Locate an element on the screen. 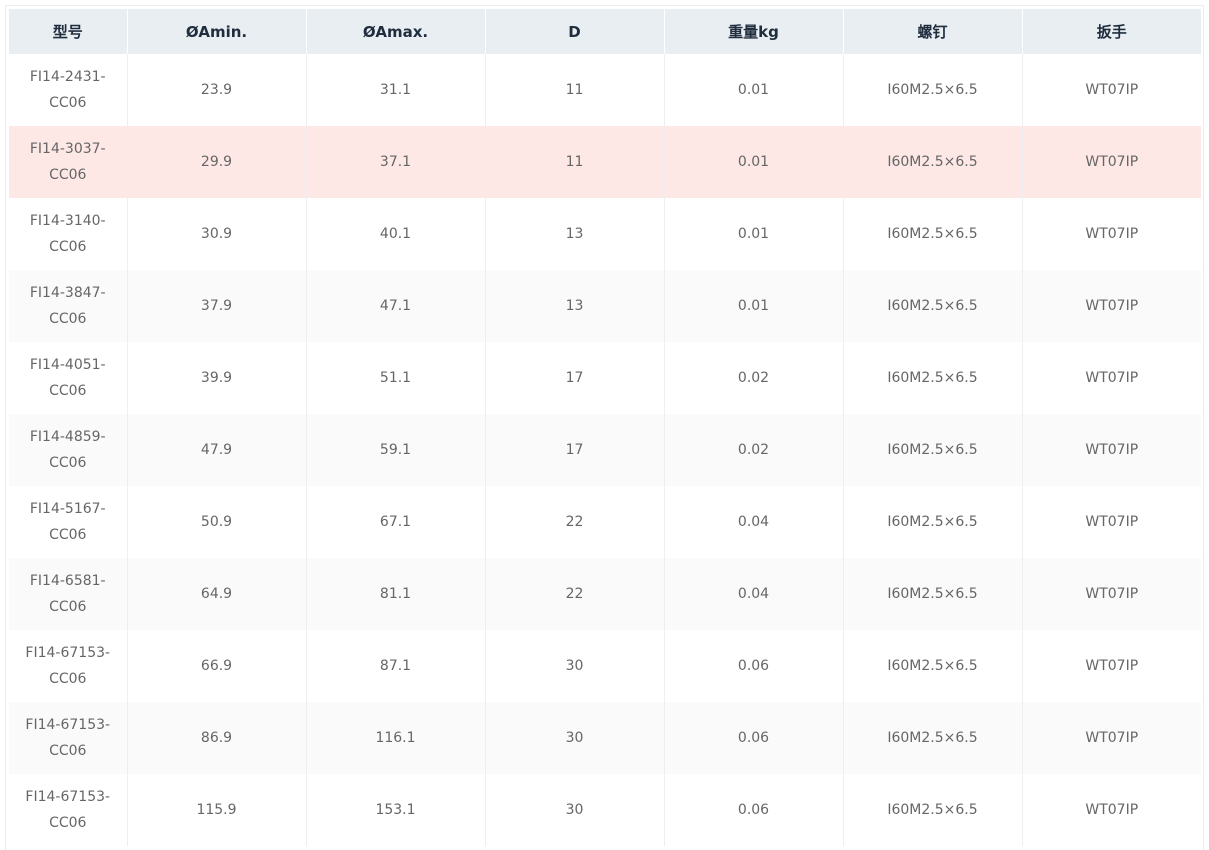  cell-amin: 66.9 is located at coordinates (217, 666).